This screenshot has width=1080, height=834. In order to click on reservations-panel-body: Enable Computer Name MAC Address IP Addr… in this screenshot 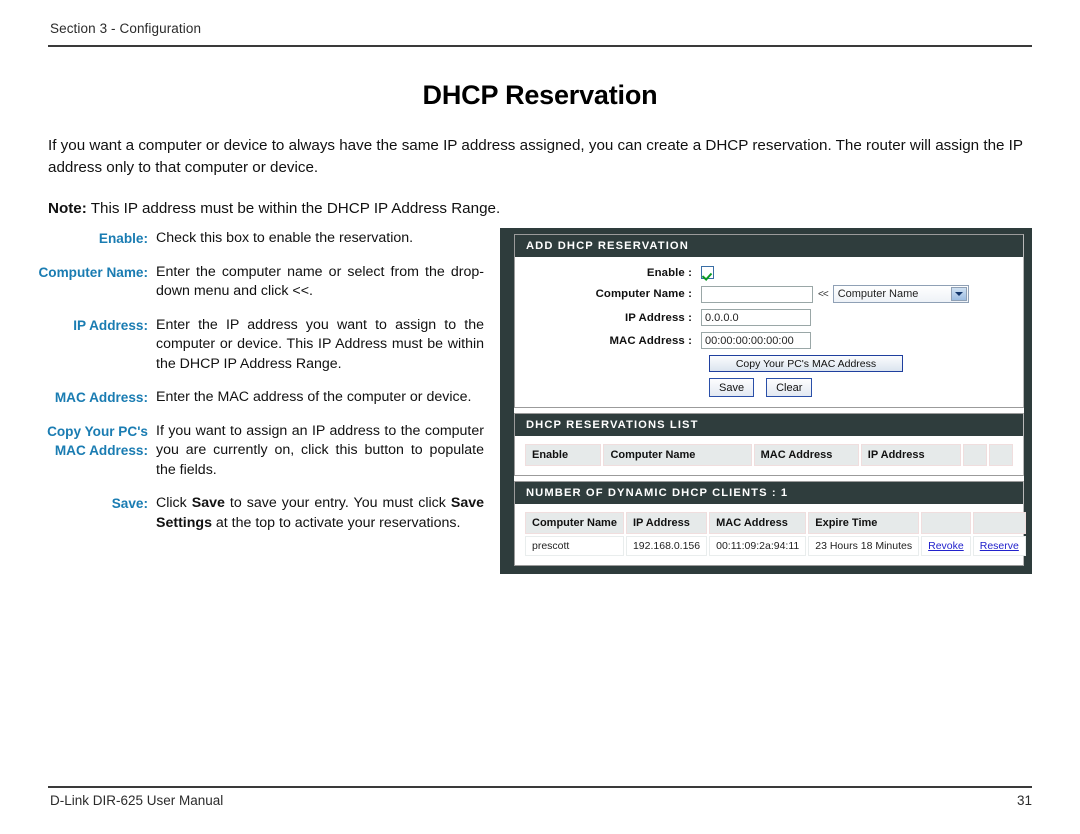, I will do `click(769, 455)`.